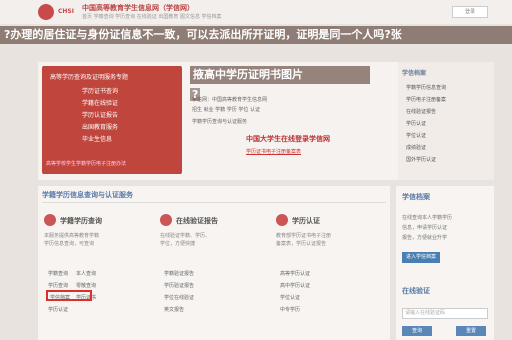  What do you see at coordinates (416, 147) in the screenshot?
I see `side-item: 成绩验证` at bounding box center [416, 147].